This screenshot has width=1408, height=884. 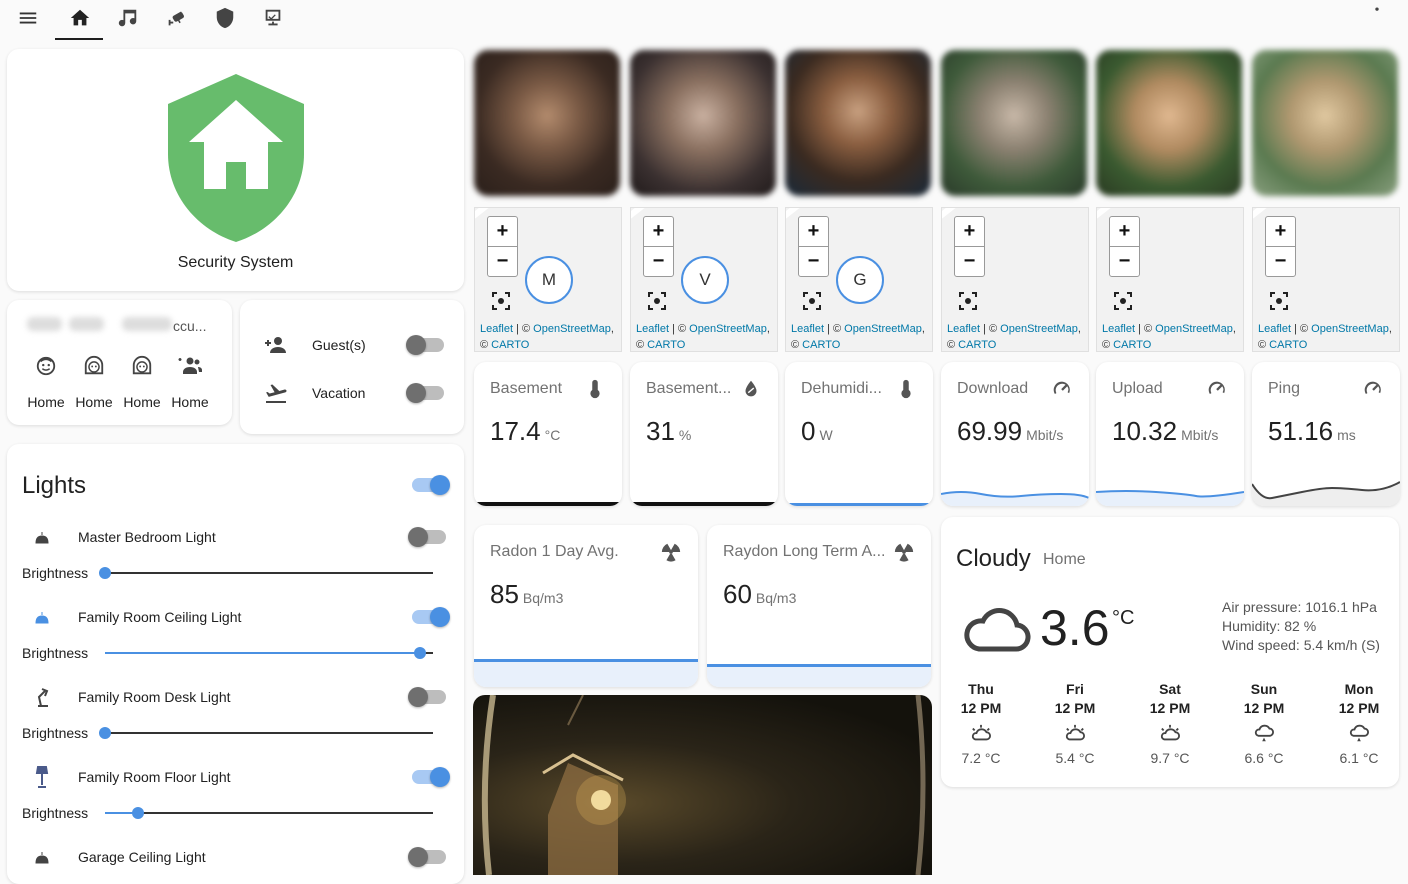 What do you see at coordinates (147, 537) in the screenshot?
I see `light-name: Master Bedroom Light` at bounding box center [147, 537].